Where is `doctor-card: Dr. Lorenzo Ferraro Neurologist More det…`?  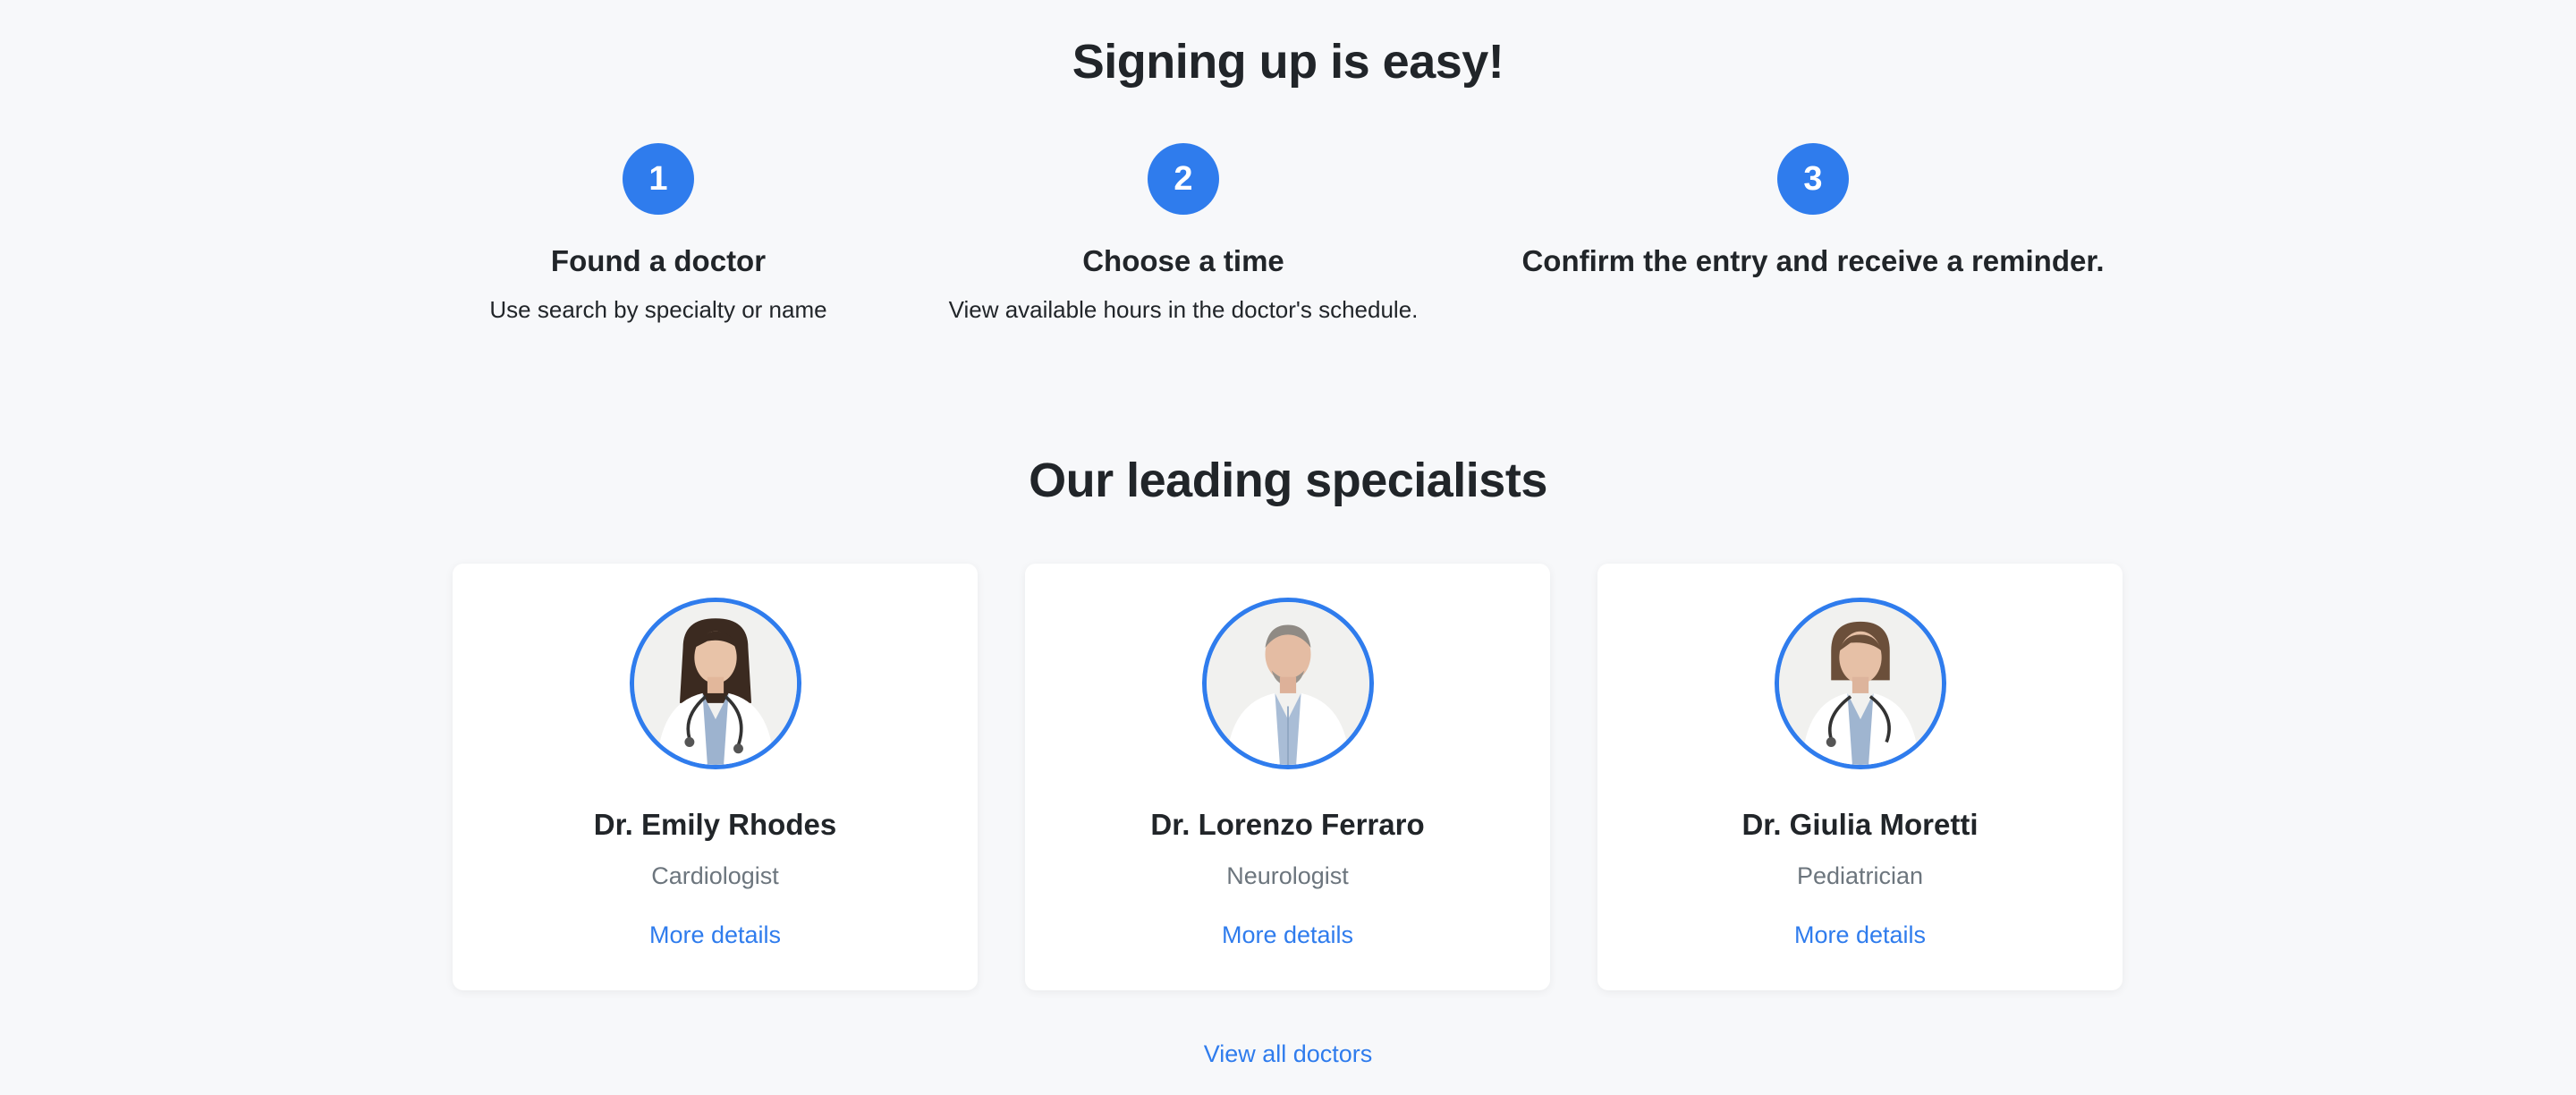
doctor-card: Dr. Lorenzo Ferraro Neurologist More det… is located at coordinates (1287, 777).